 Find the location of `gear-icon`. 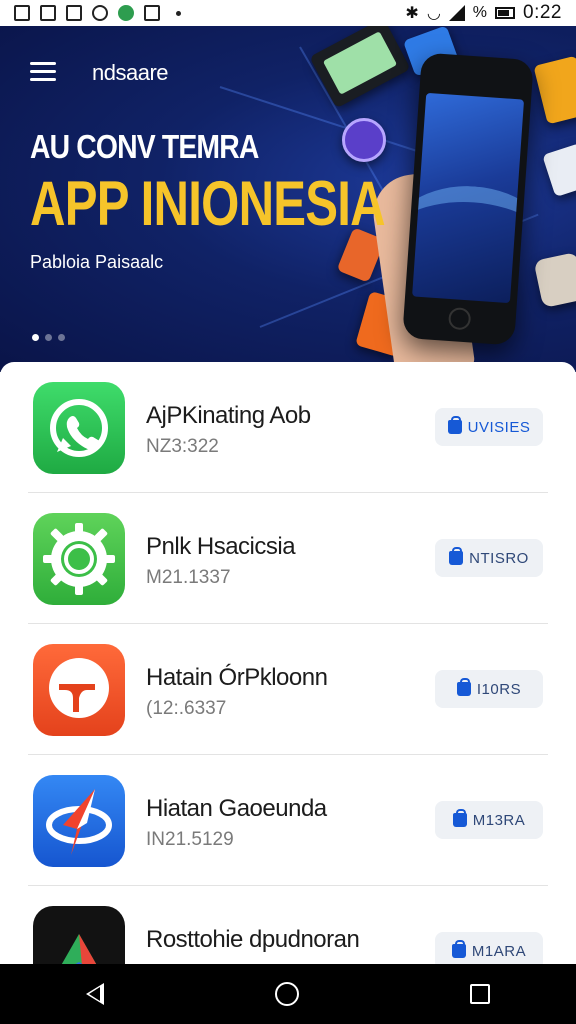

gear-icon is located at coordinates (79, 559).